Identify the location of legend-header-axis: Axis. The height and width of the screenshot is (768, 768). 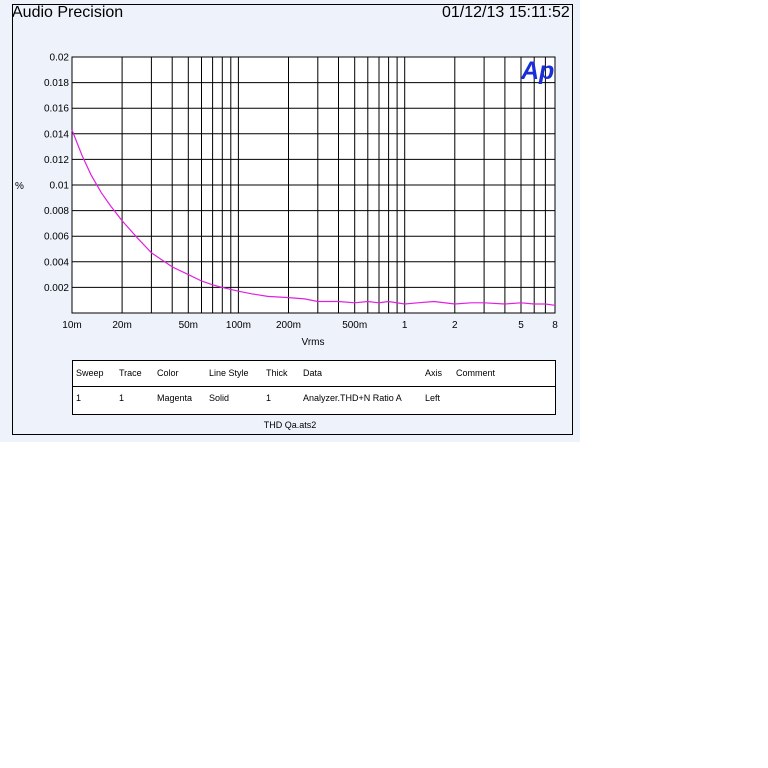
(434, 373).